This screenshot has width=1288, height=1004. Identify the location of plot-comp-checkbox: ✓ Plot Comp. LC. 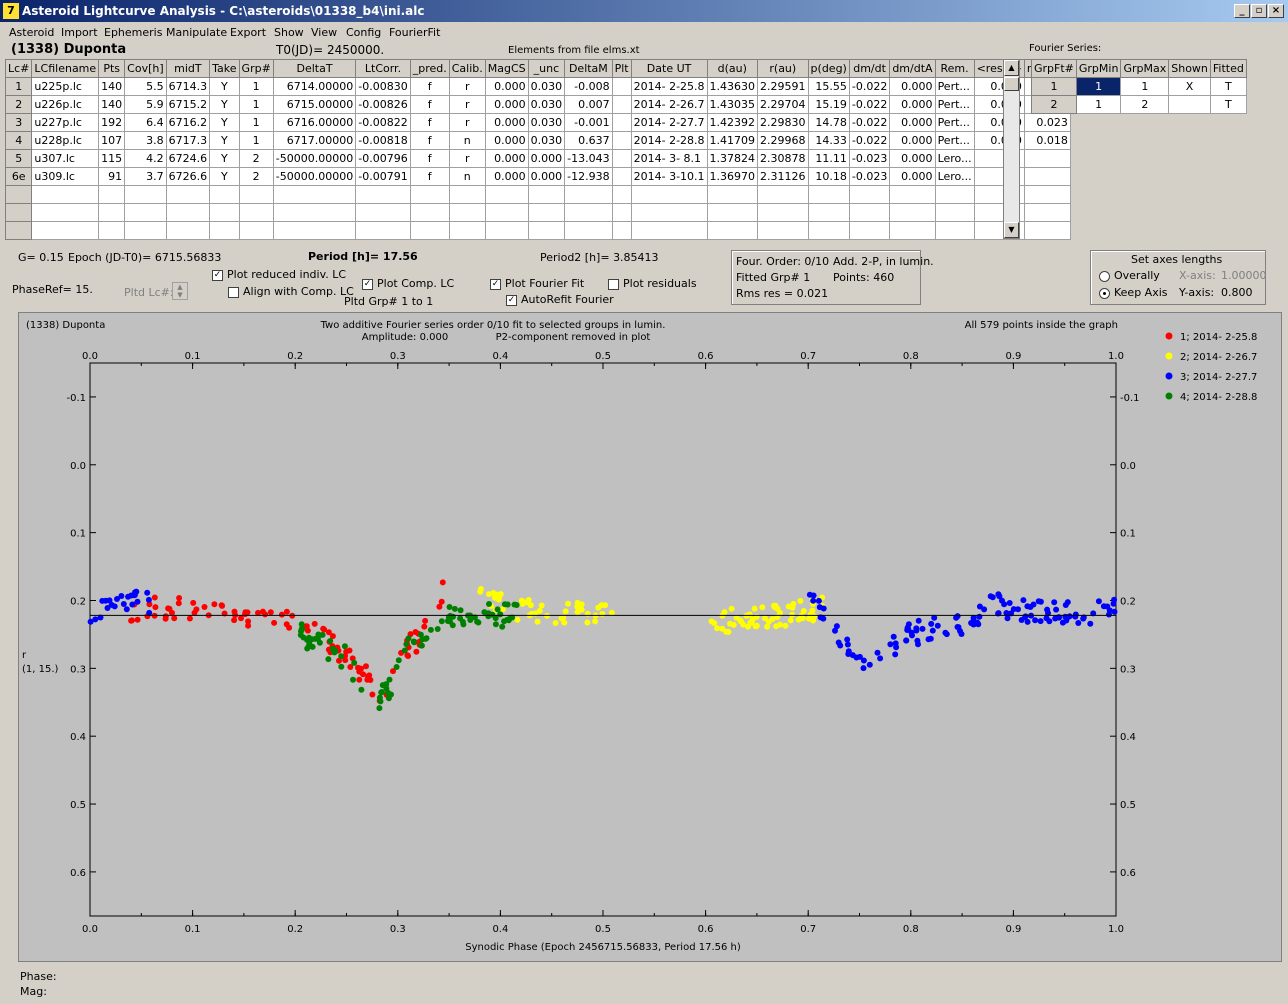
(408, 283).